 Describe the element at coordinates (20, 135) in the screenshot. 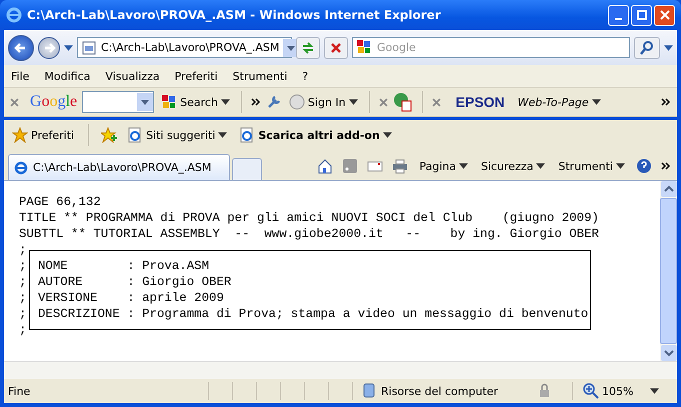

I see `star-icon` at that location.